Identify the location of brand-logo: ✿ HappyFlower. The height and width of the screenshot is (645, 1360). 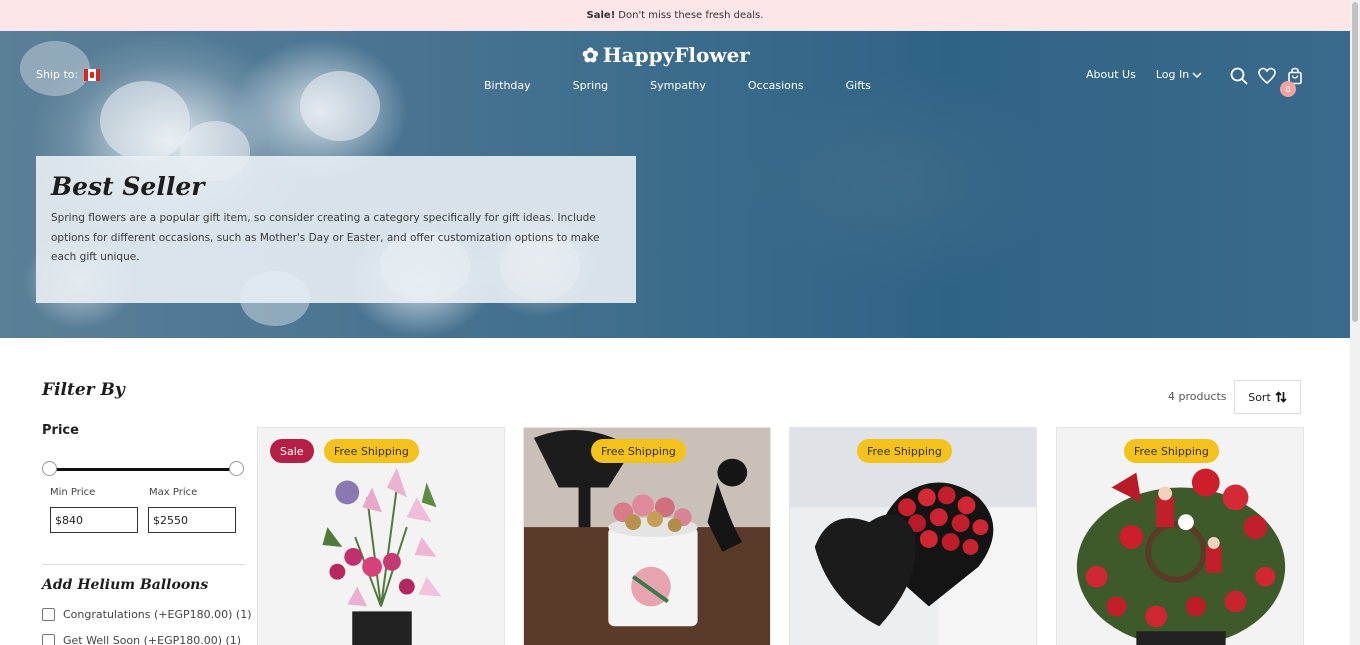
(666, 55).